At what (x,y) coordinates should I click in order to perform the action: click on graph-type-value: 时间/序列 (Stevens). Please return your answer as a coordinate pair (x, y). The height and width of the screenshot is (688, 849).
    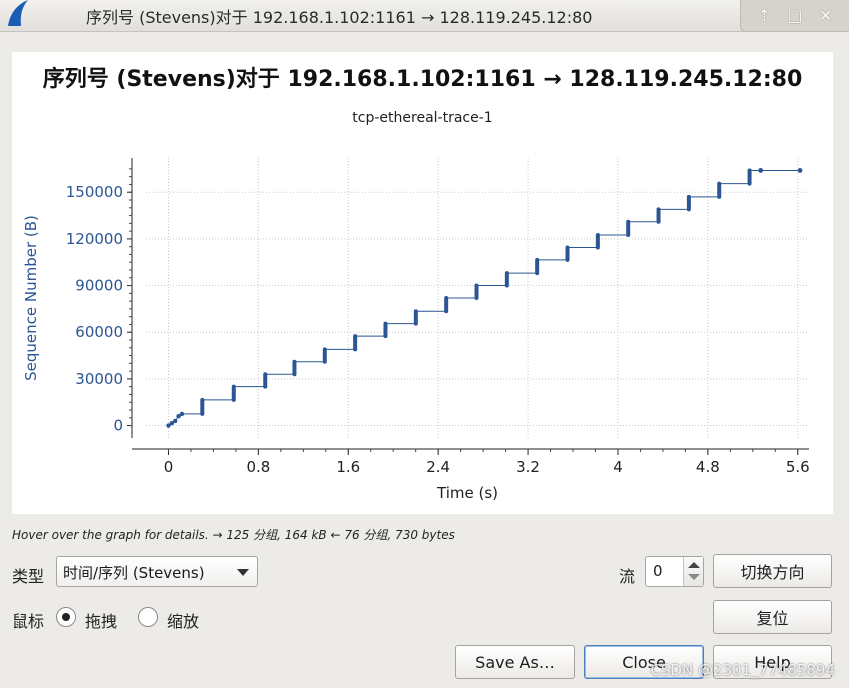
    Looking at the image, I should click on (134, 573).